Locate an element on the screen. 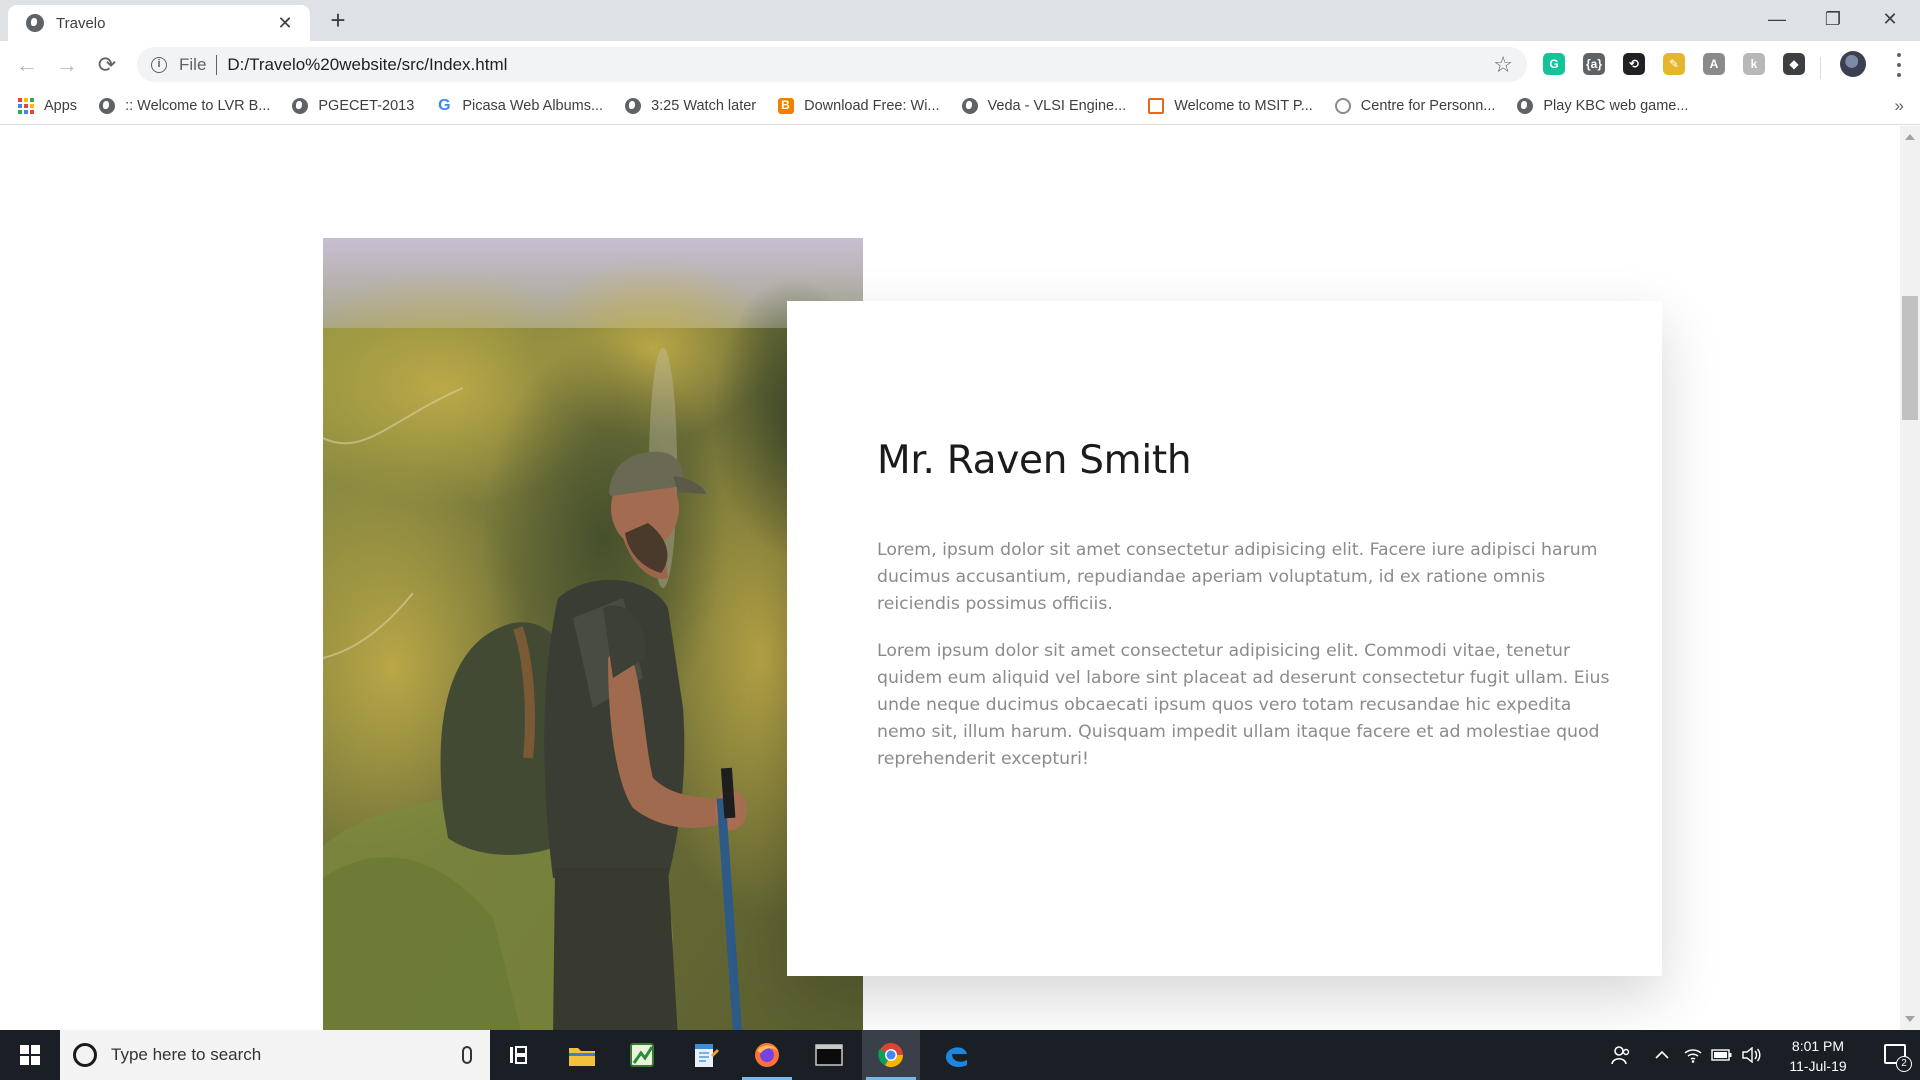 Image resolution: width=1920 pixels, height=1080 pixels. bookmark-label: PGECET-2013 is located at coordinates (366, 106).